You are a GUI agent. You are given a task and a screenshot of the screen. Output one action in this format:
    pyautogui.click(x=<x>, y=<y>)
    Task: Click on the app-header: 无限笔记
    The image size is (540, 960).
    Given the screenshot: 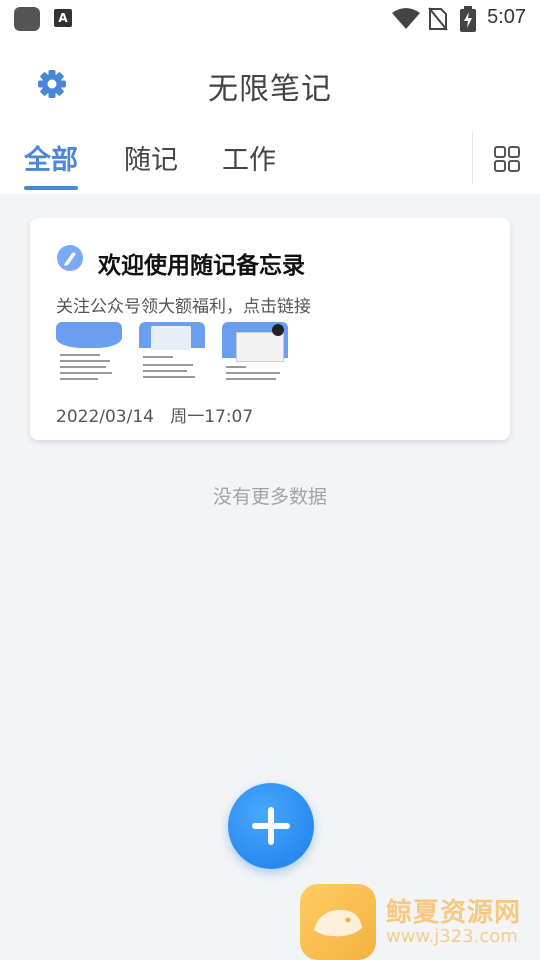 What is the action you would take?
    pyautogui.click(x=270, y=83)
    